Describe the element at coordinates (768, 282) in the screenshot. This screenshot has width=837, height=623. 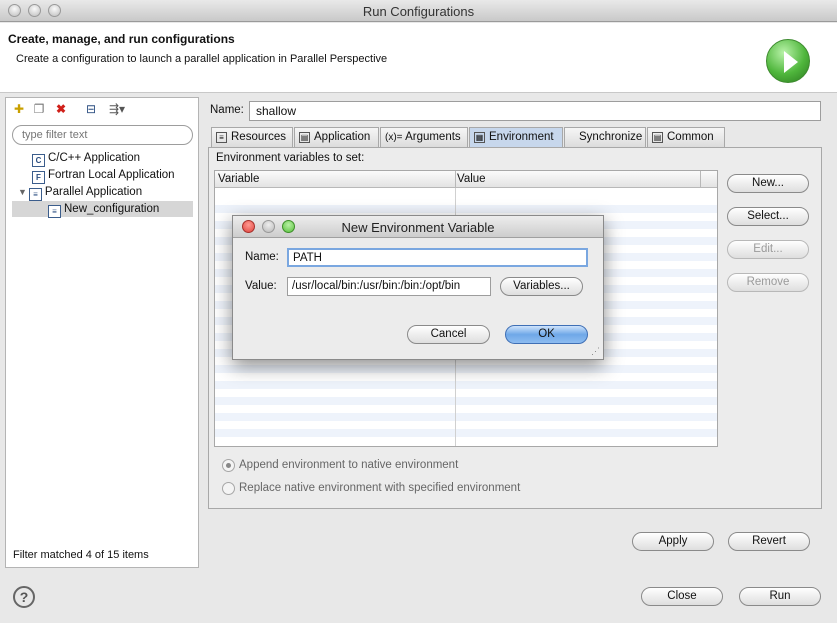
I see `remove-env-button: Remove` at that location.